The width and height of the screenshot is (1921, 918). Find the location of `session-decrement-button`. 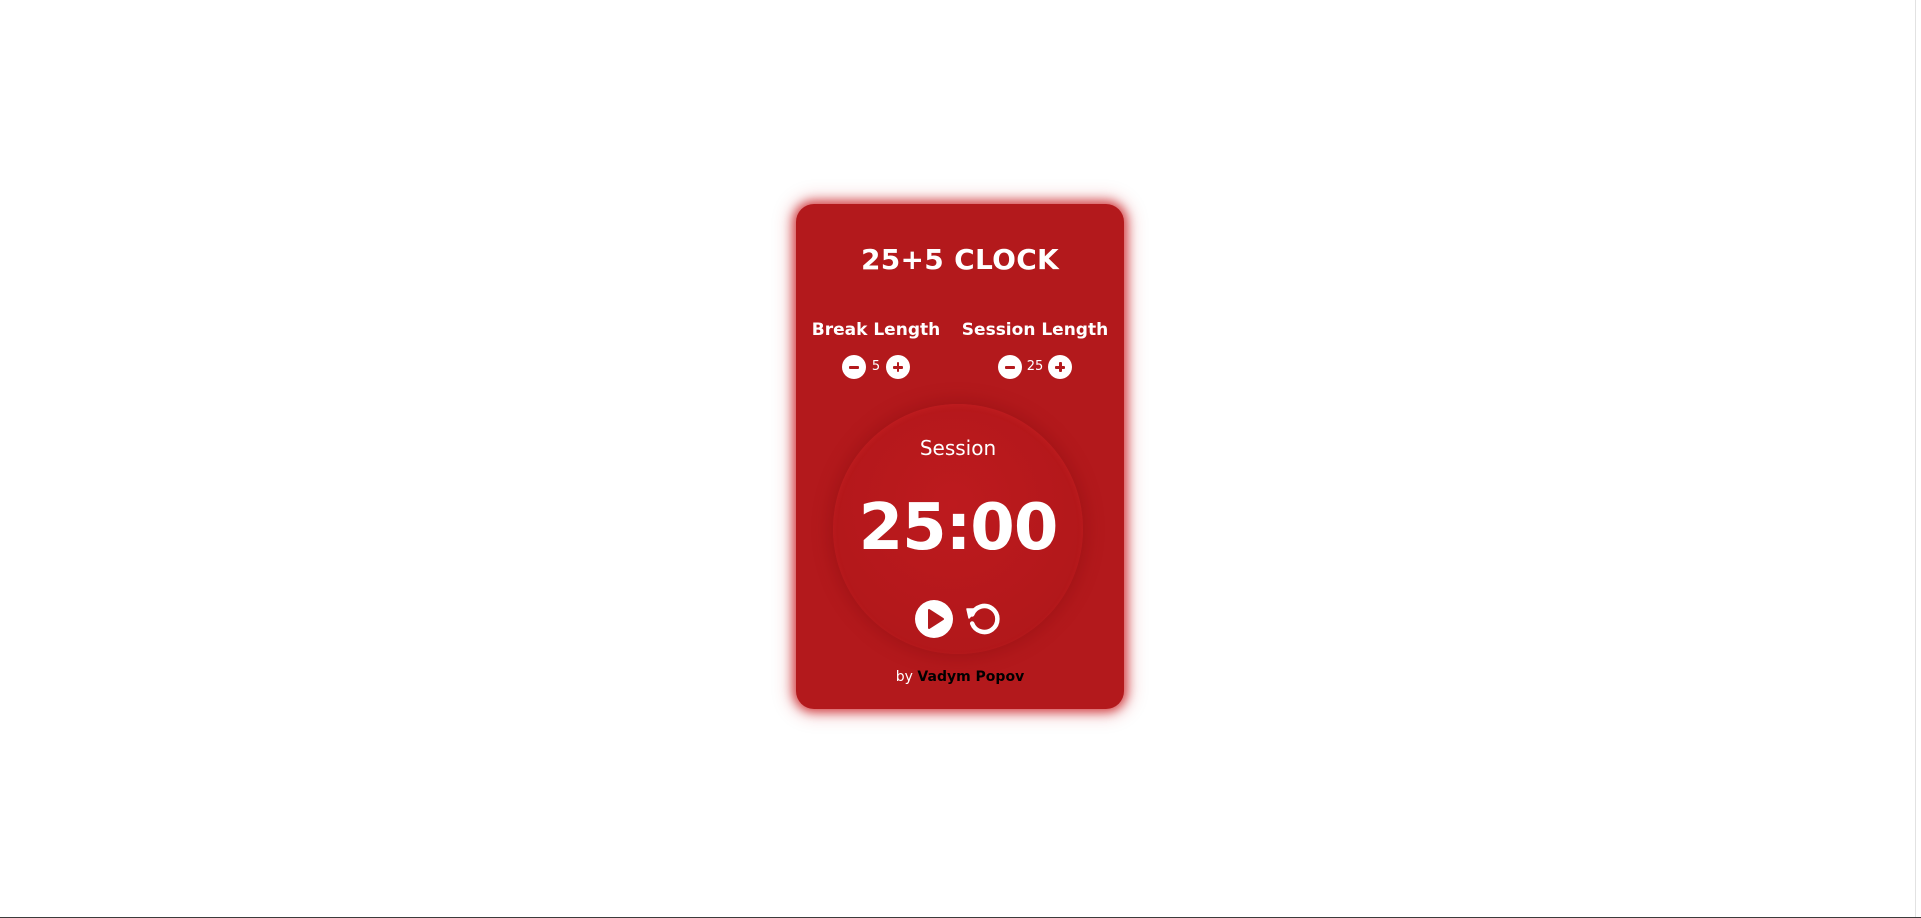

session-decrement-button is located at coordinates (1009, 367).